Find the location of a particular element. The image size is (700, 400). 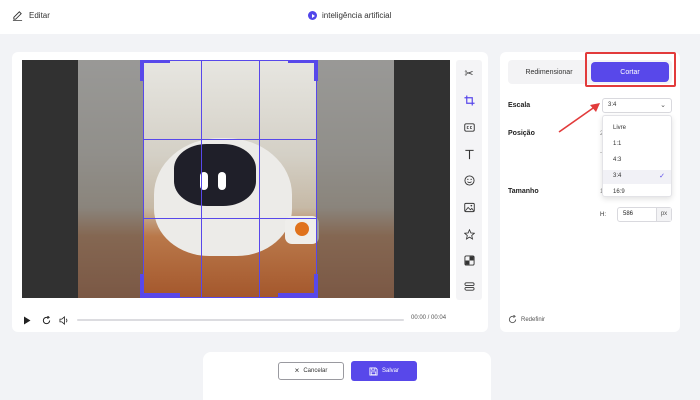

highlight-box is located at coordinates (630, 69).